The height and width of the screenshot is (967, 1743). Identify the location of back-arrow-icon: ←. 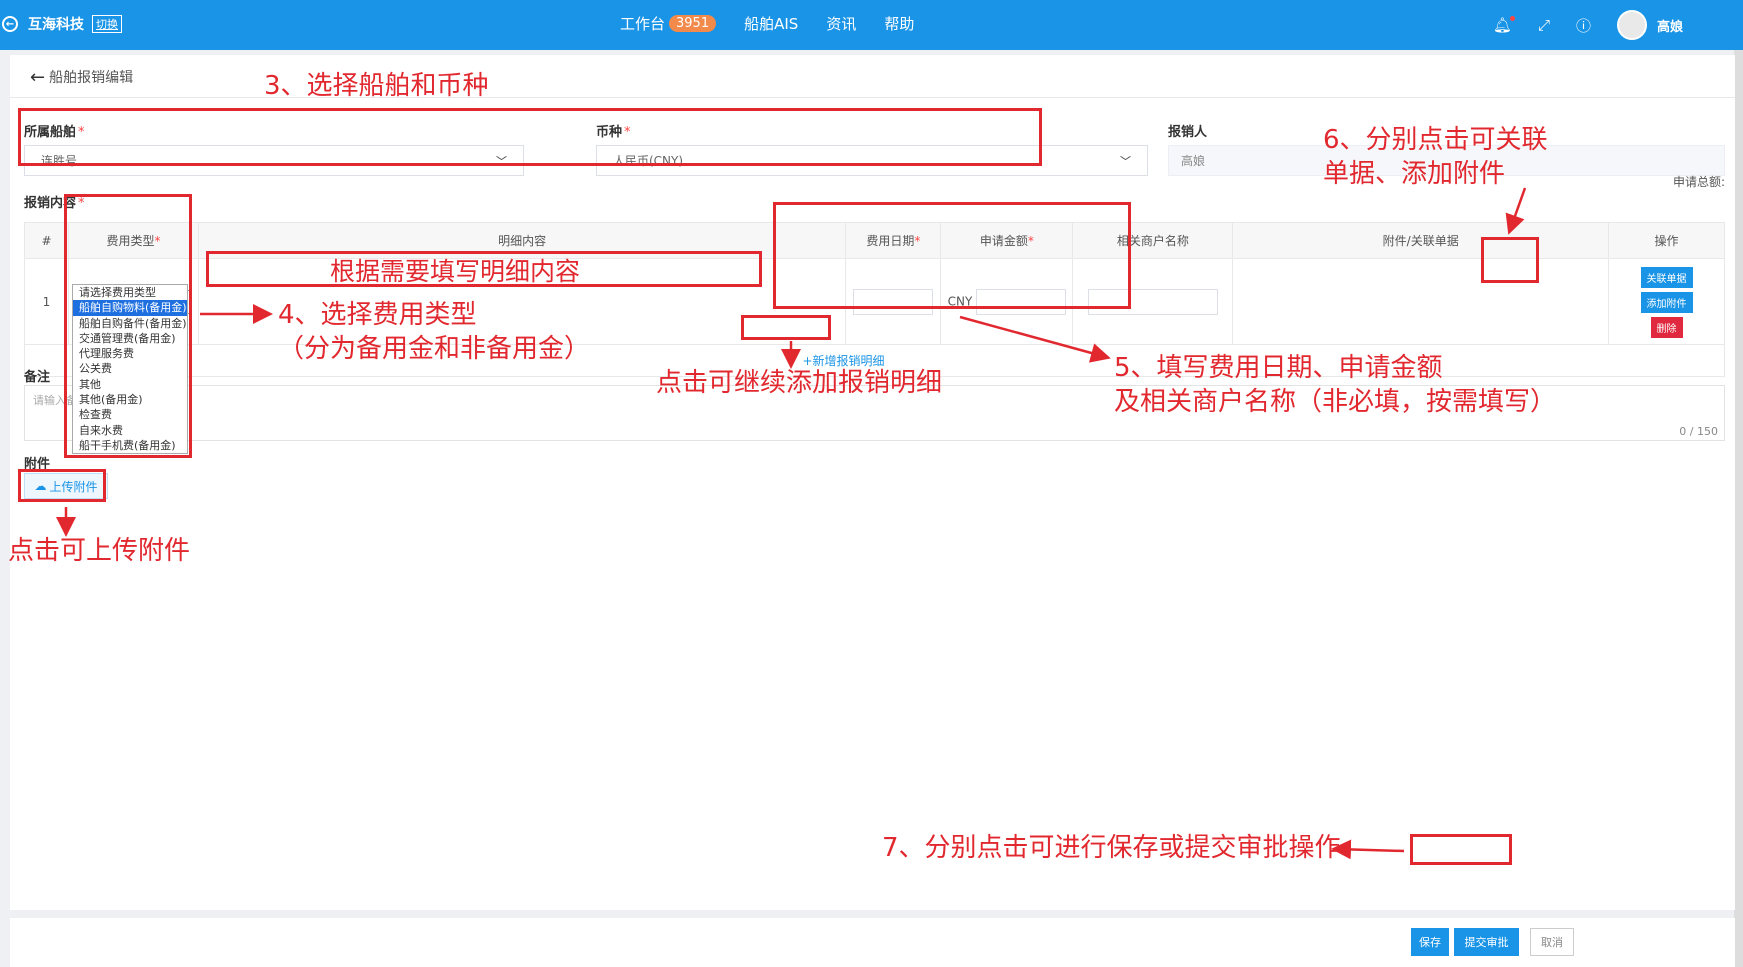
(37, 77).